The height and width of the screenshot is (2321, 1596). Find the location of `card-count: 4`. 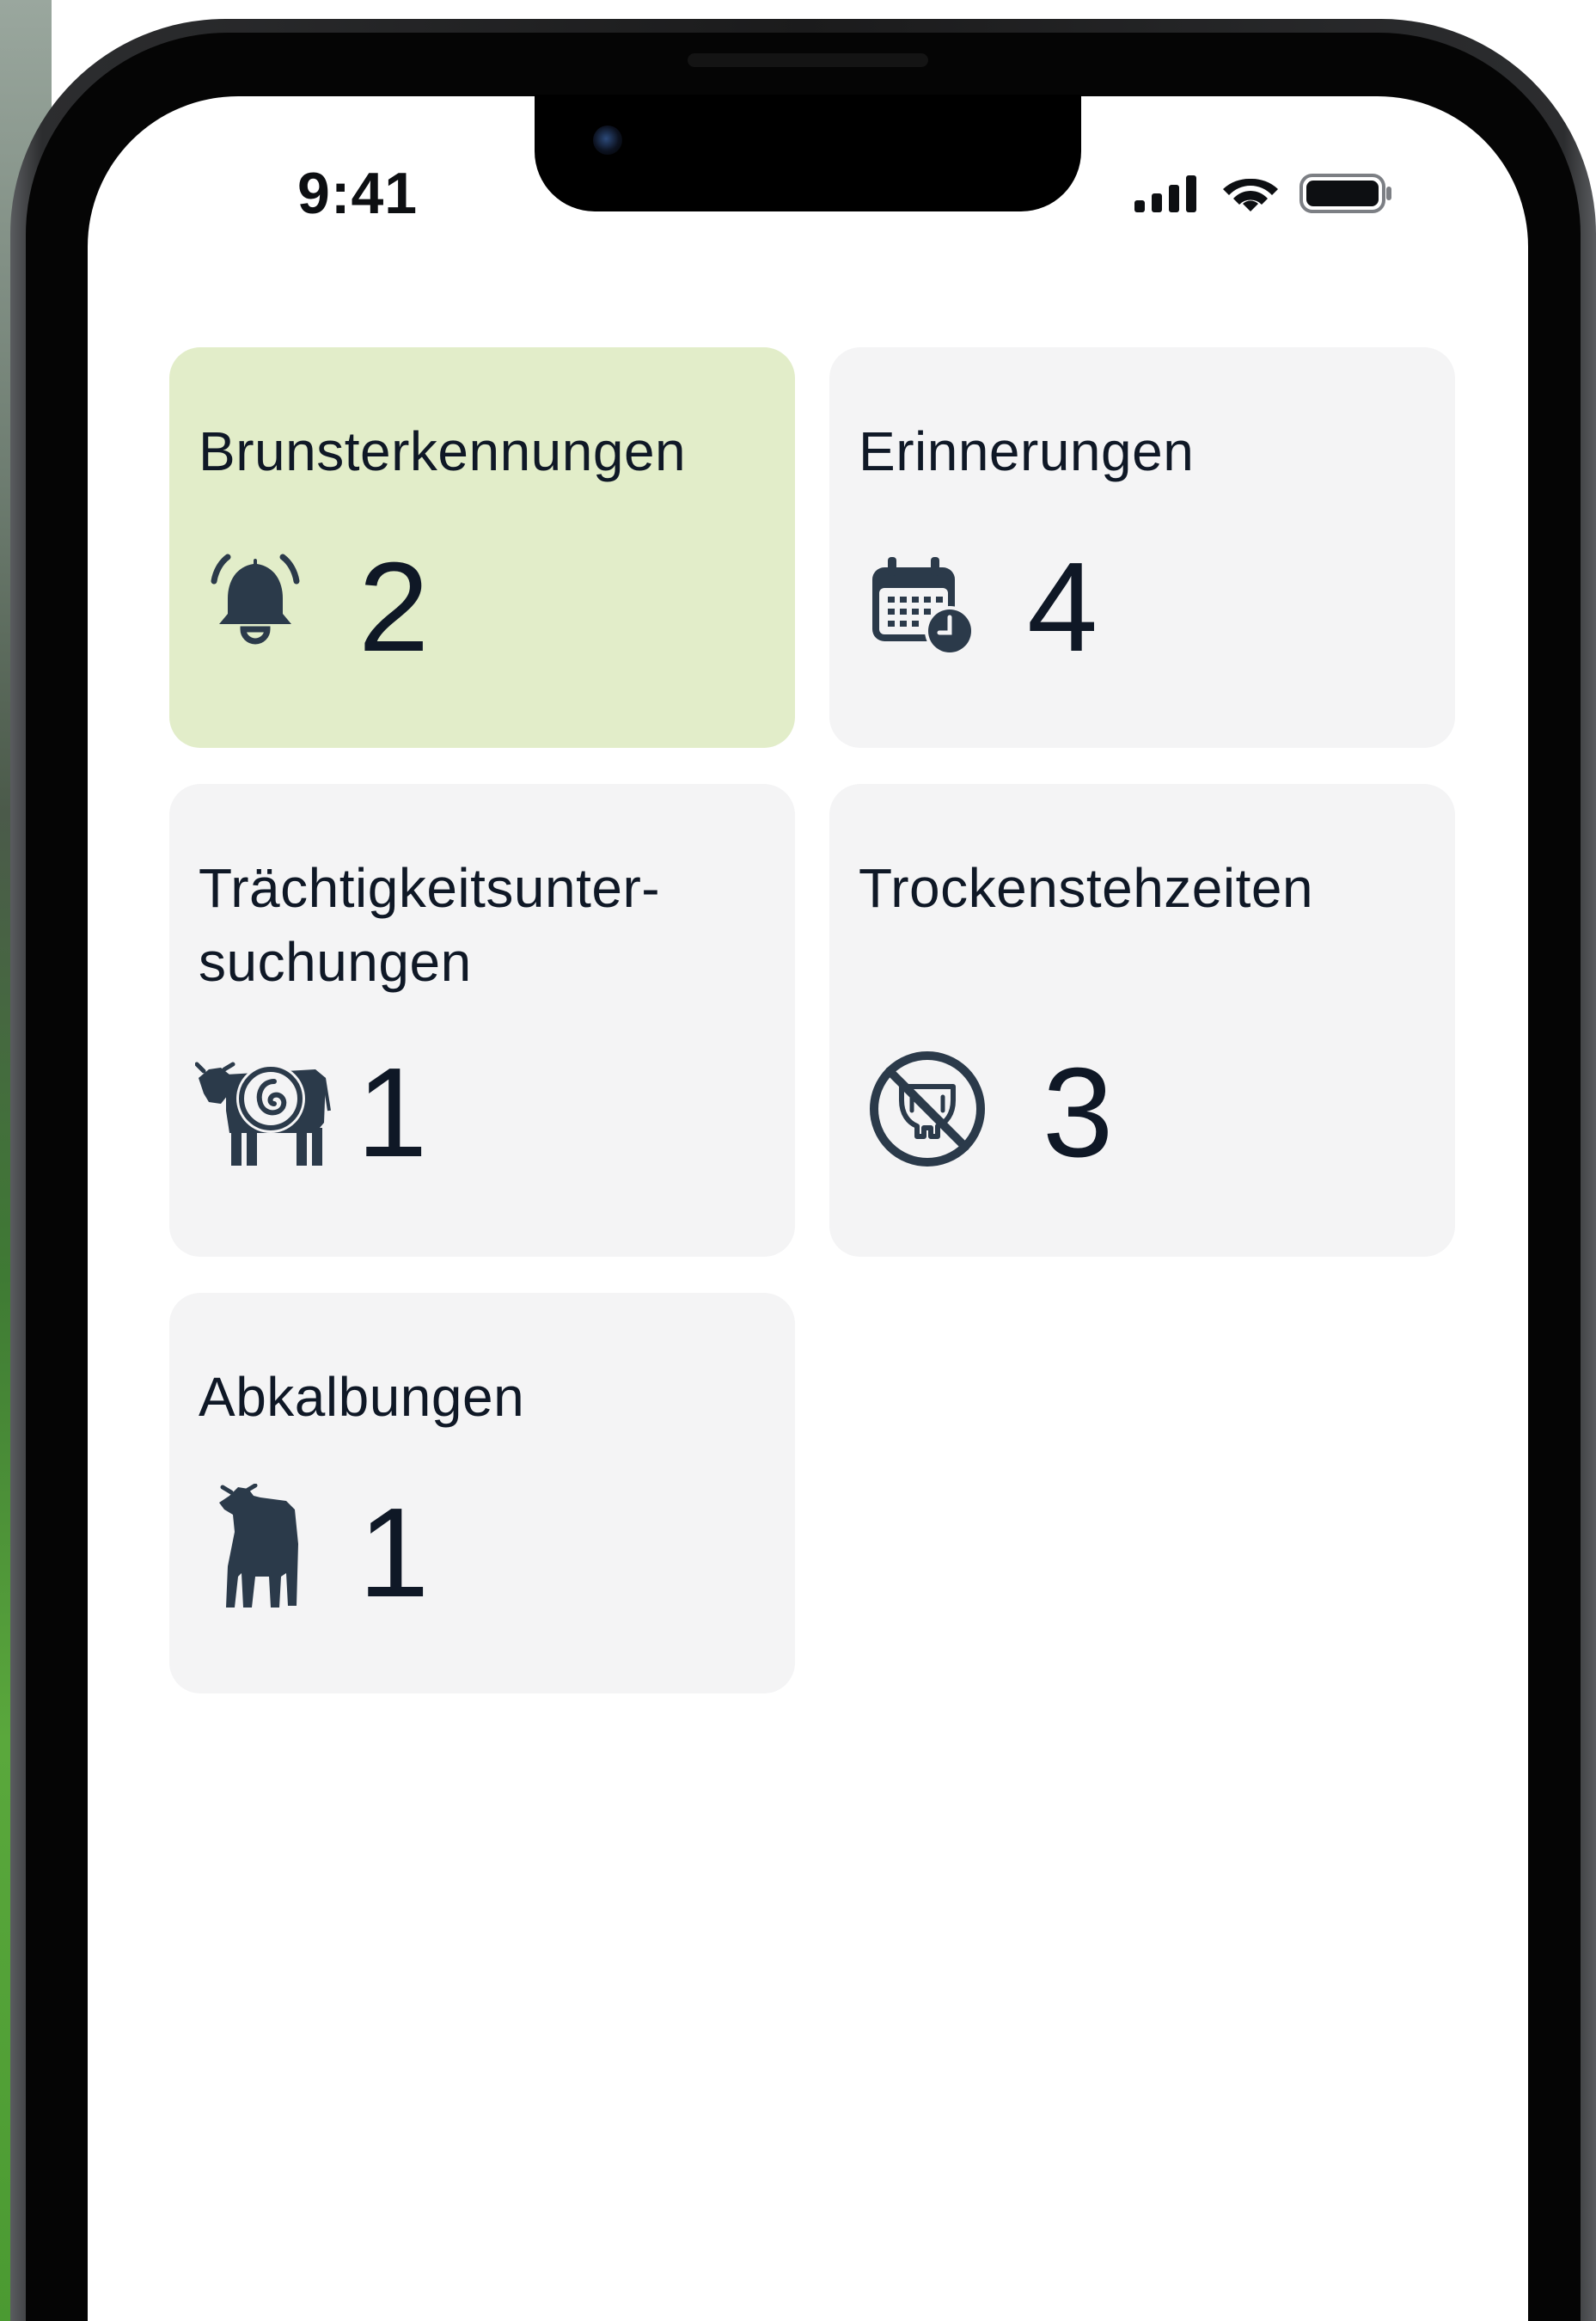

card-count: 4 is located at coordinates (1062, 607).